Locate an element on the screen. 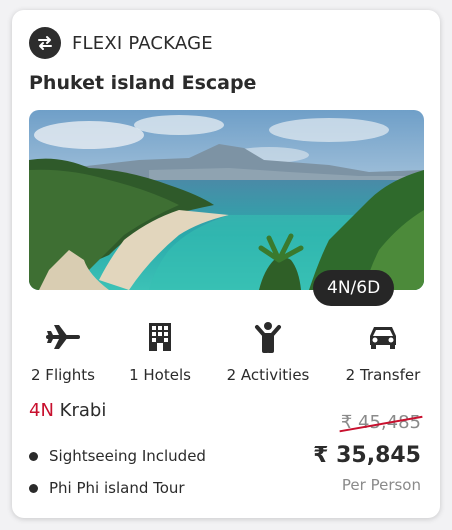  hotel-building-icon is located at coordinates (160, 337).